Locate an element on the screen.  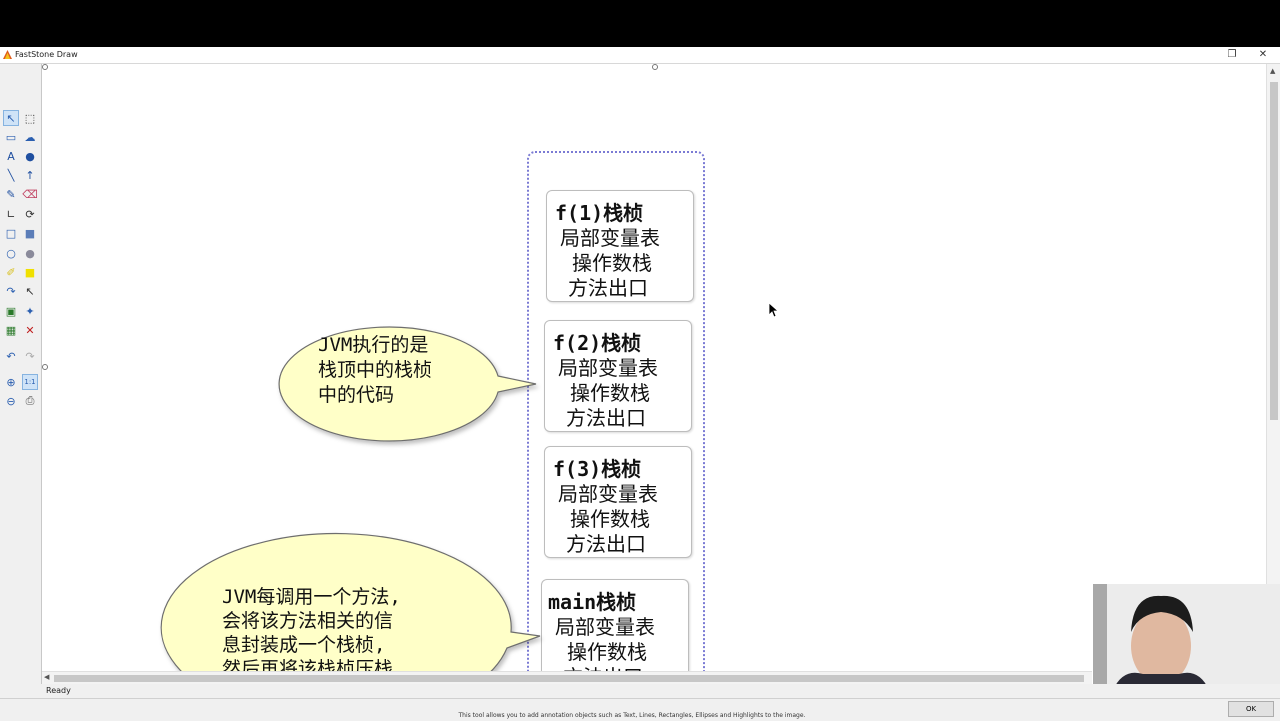
vertical-scrollbar: ▲ is located at coordinates (1273, 367).